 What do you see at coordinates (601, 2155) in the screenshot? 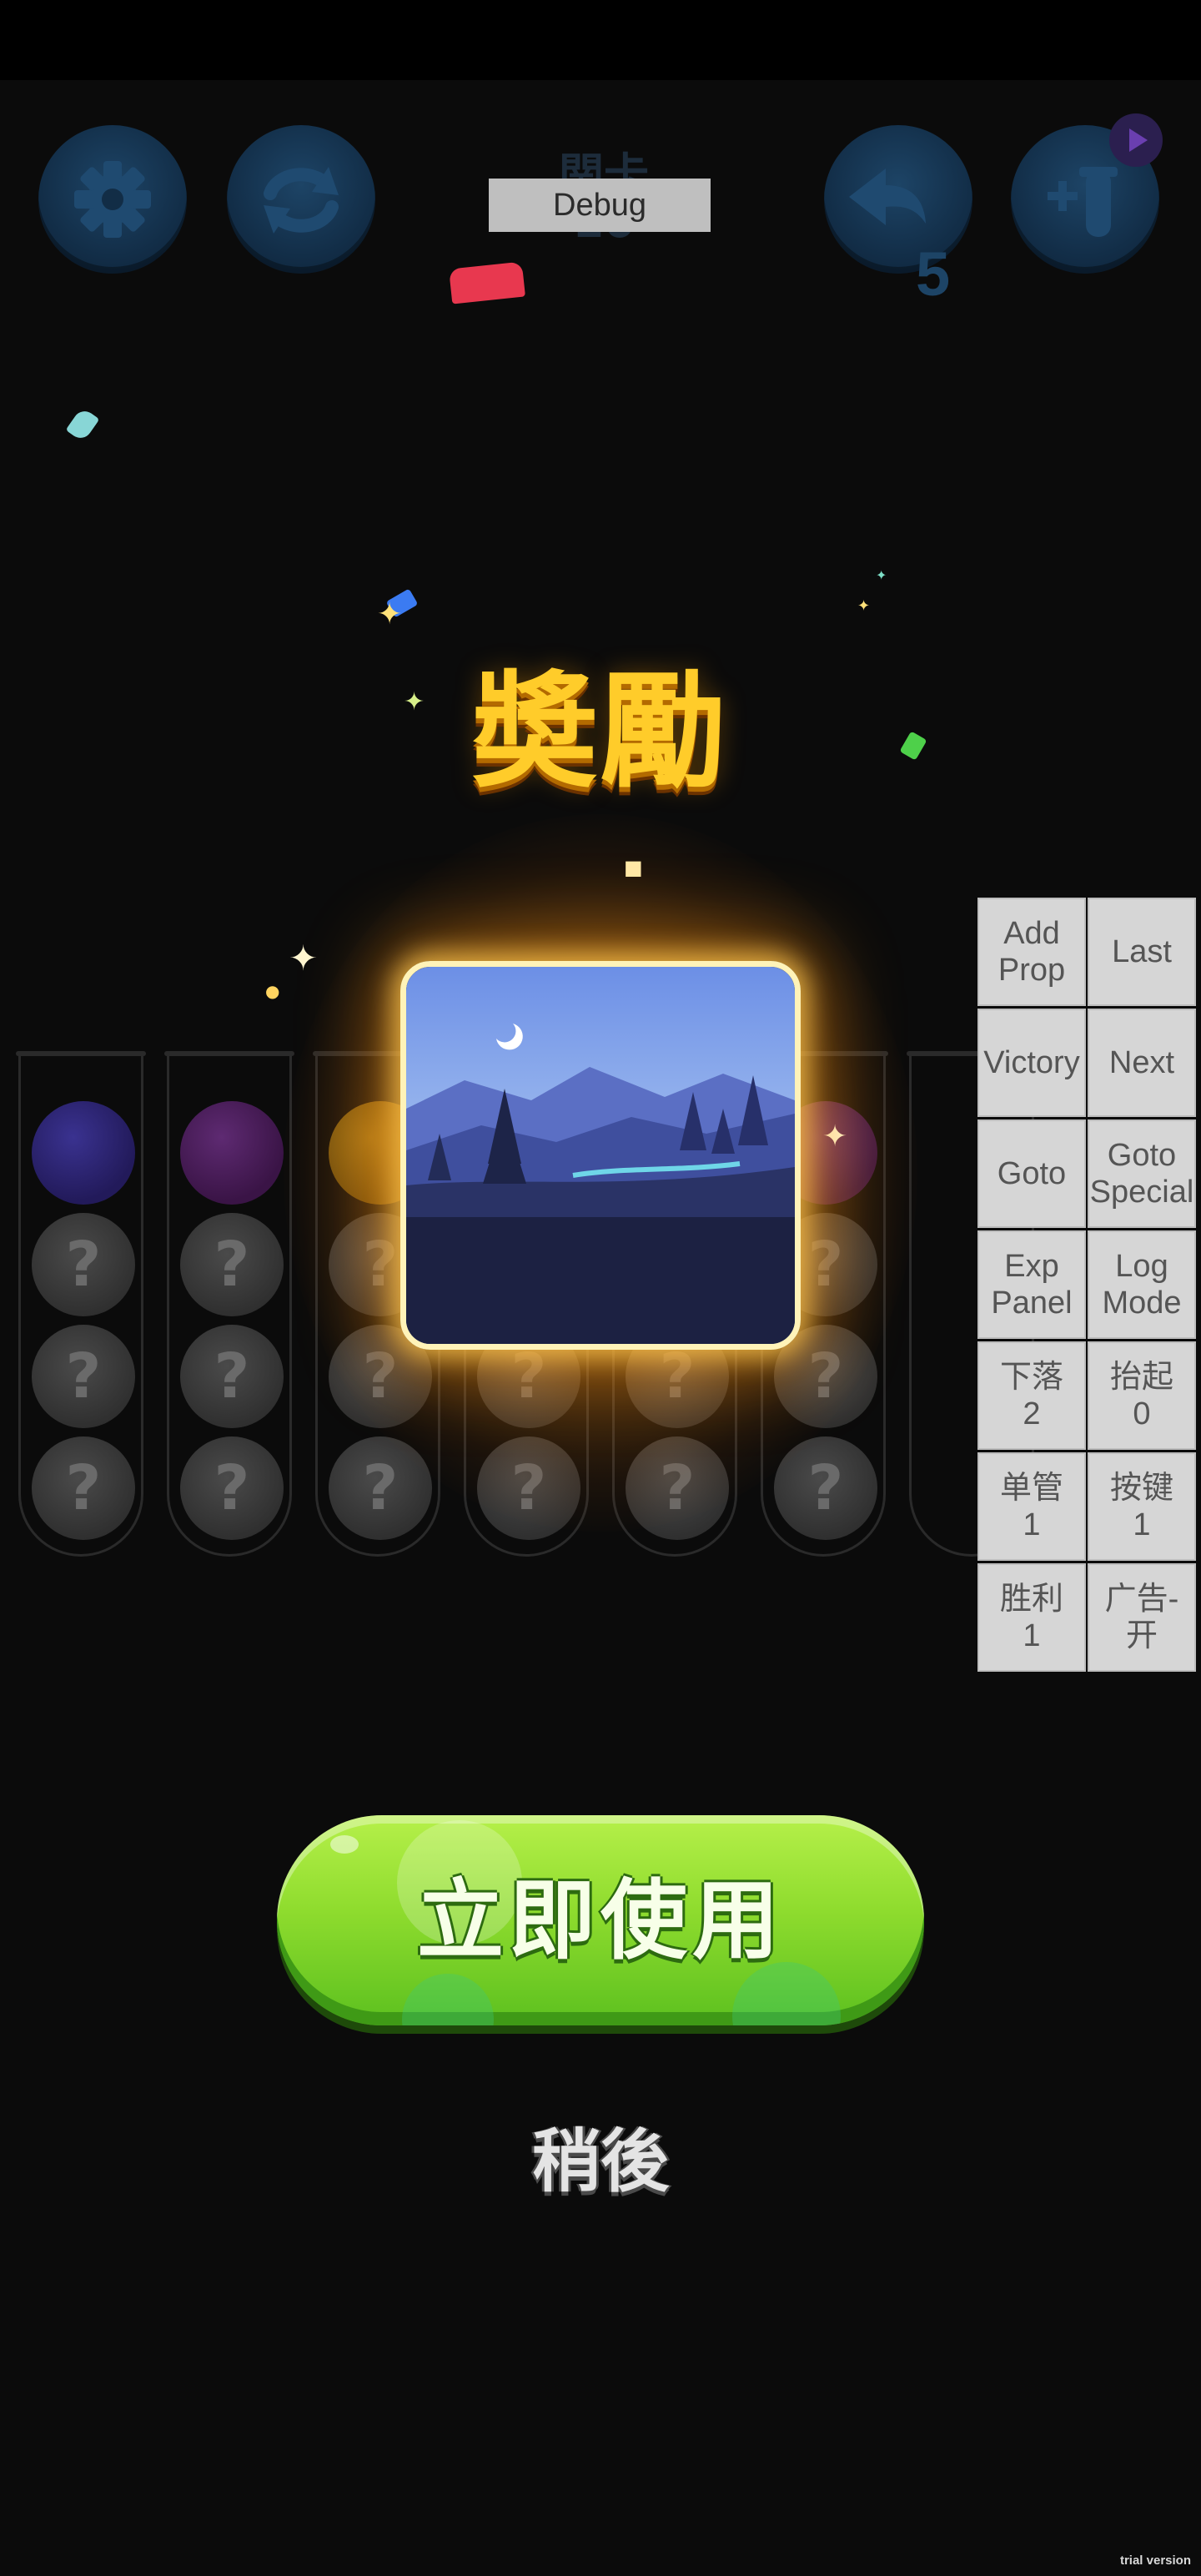
I see `later-button: 稍後` at bounding box center [601, 2155].